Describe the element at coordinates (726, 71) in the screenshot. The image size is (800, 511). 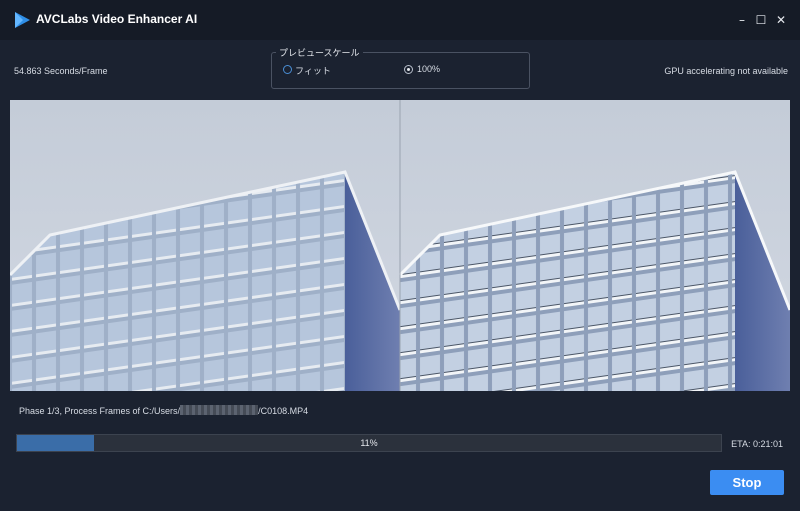
I see `gpu-status: GPU accelerating not available` at that location.